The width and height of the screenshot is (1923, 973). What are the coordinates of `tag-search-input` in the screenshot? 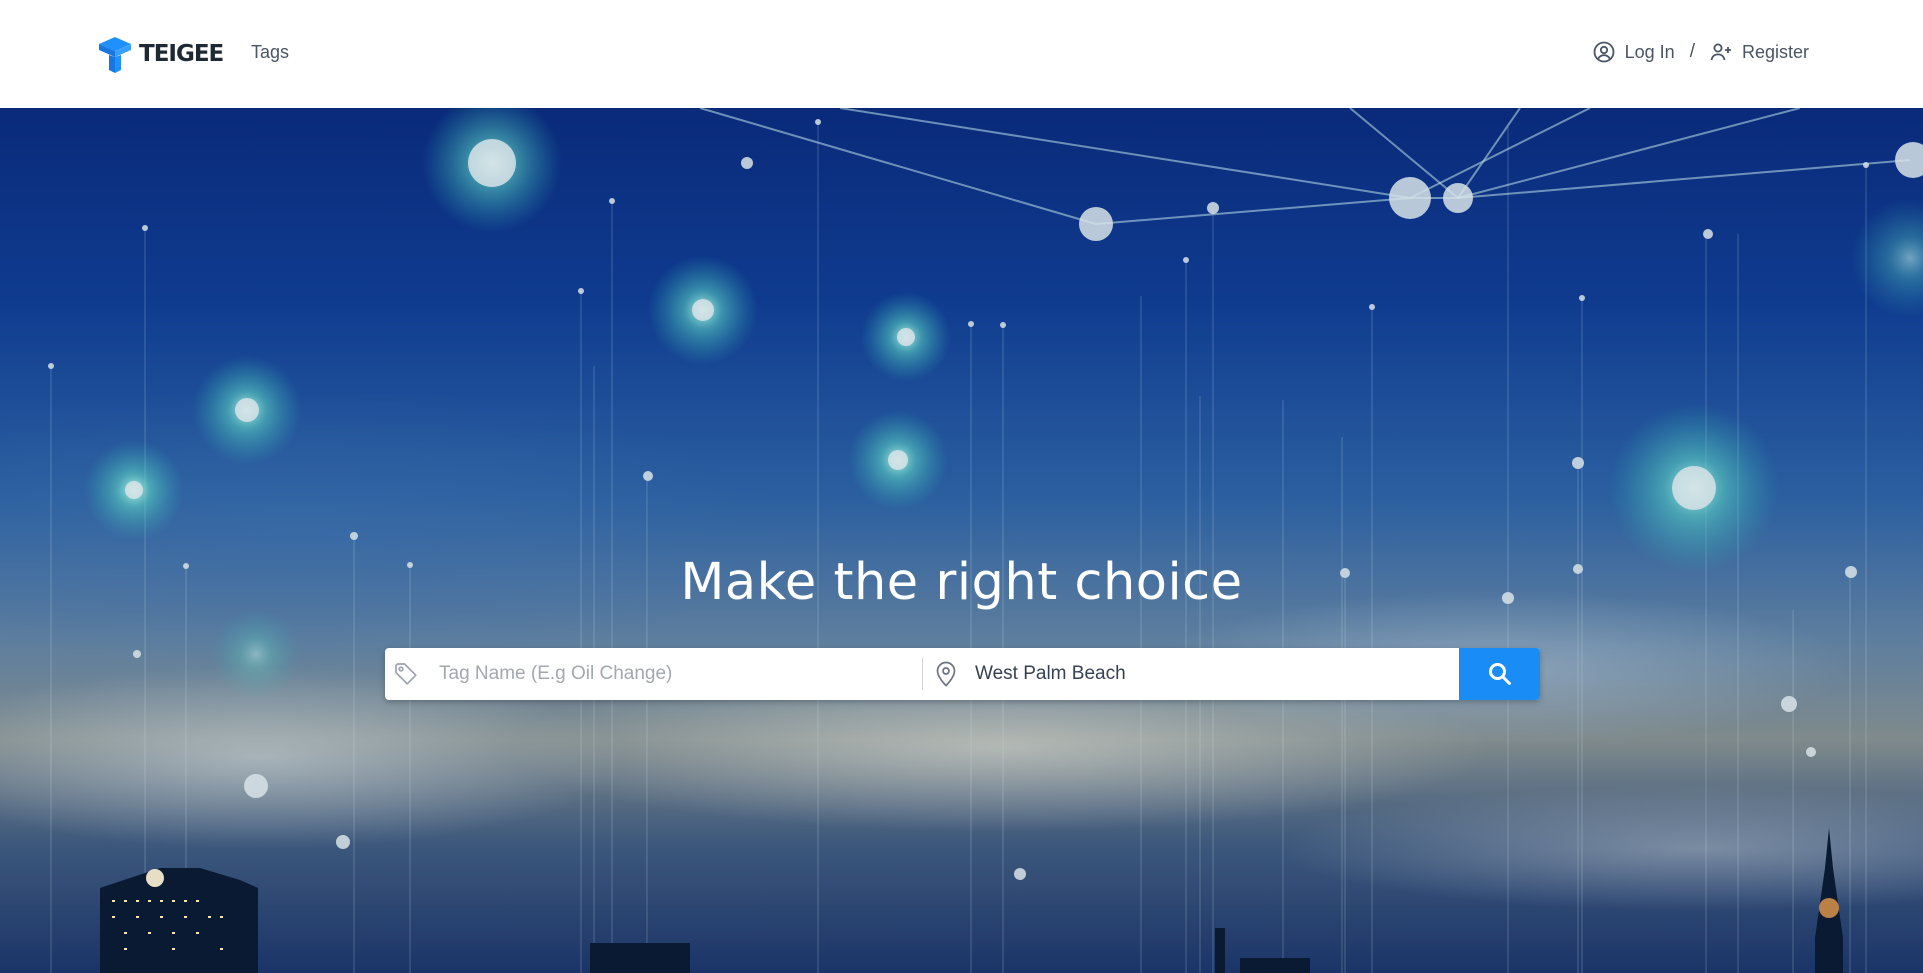 It's located at (680, 674).